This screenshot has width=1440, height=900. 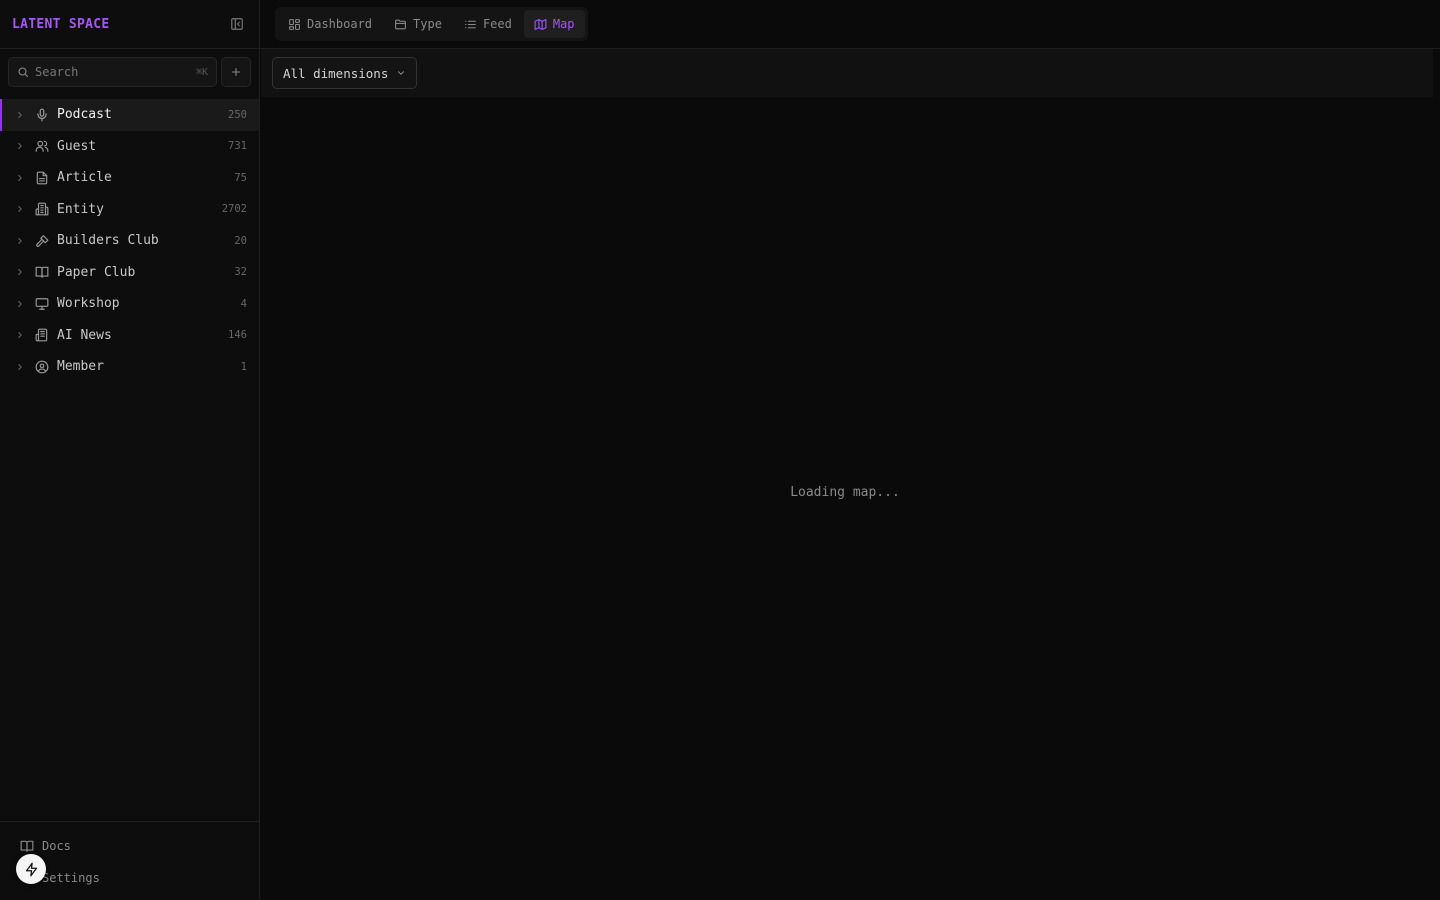 What do you see at coordinates (201, 72) in the screenshot?
I see `search-shortcut-hint: ⌘K` at bounding box center [201, 72].